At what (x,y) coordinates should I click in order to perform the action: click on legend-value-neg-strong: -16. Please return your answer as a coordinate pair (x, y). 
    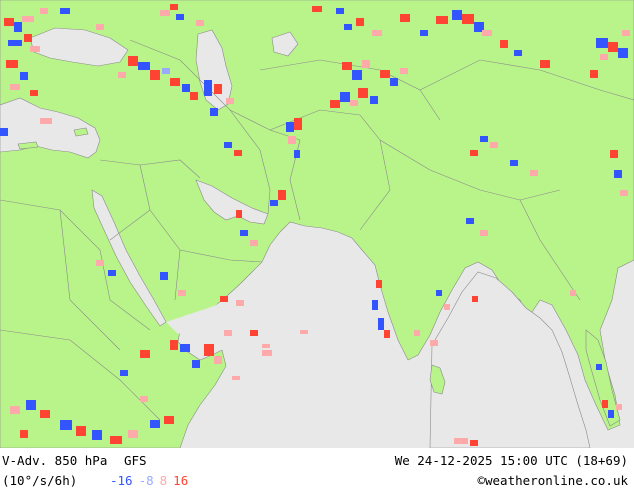
    Looking at the image, I should click on (121, 480).